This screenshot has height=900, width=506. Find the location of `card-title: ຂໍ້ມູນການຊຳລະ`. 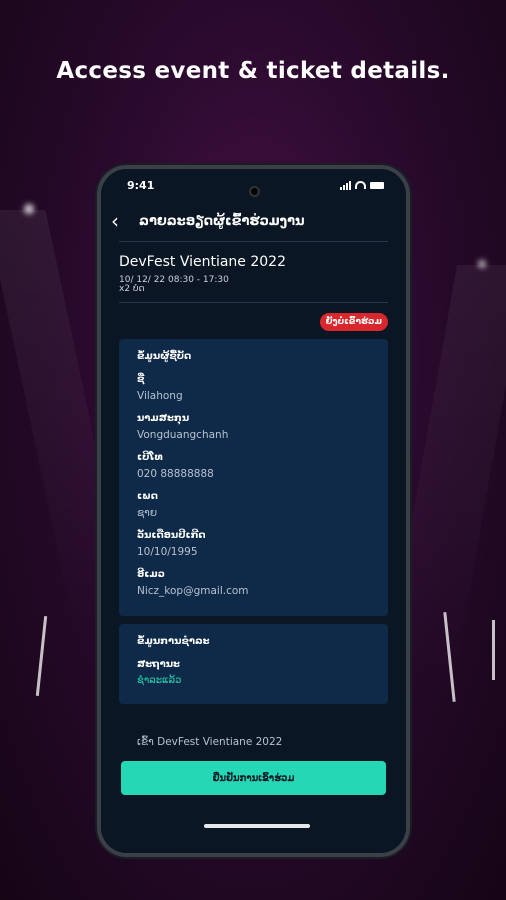

card-title: ຂໍ້ມູນການຊຳລະ is located at coordinates (173, 641).